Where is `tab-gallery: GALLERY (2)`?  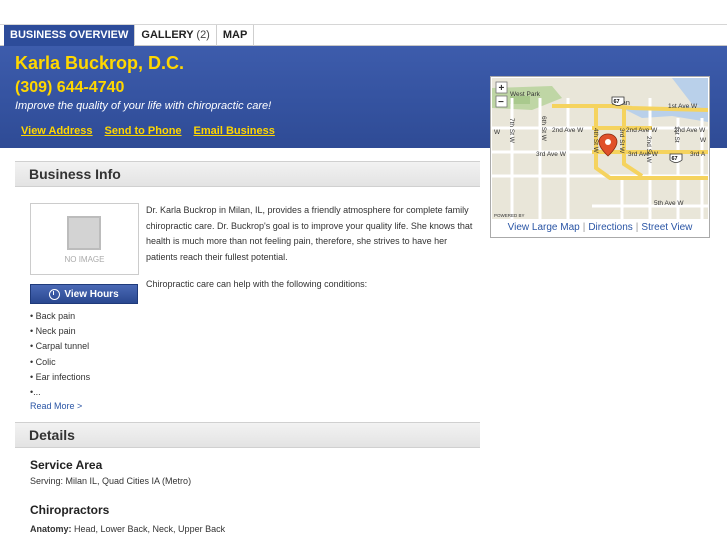 tab-gallery: GALLERY (2) is located at coordinates (176, 35).